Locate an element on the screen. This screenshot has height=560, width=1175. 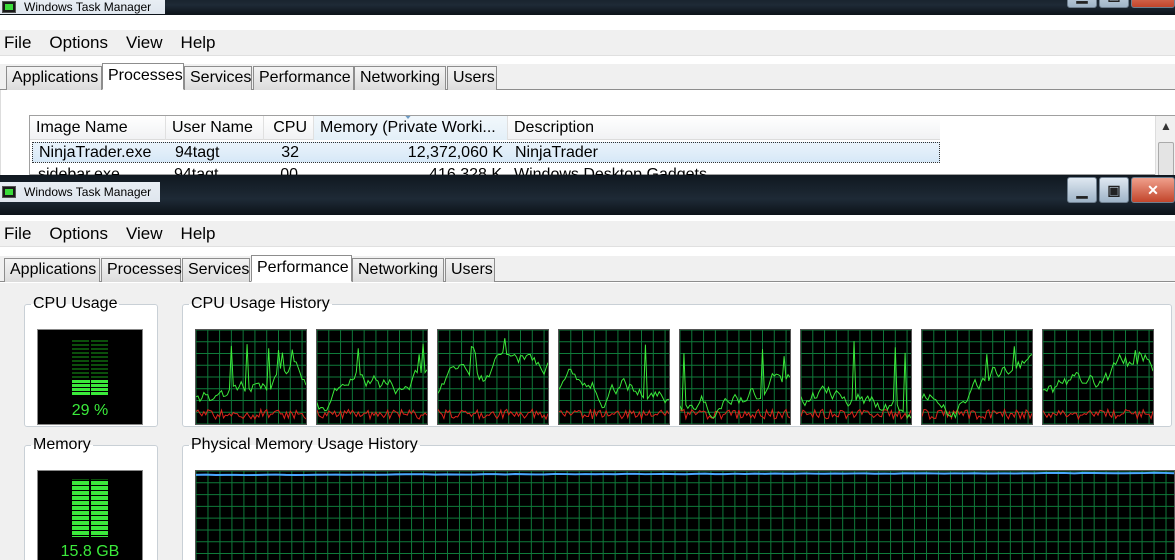
memory-history-svg is located at coordinates (685, 515).